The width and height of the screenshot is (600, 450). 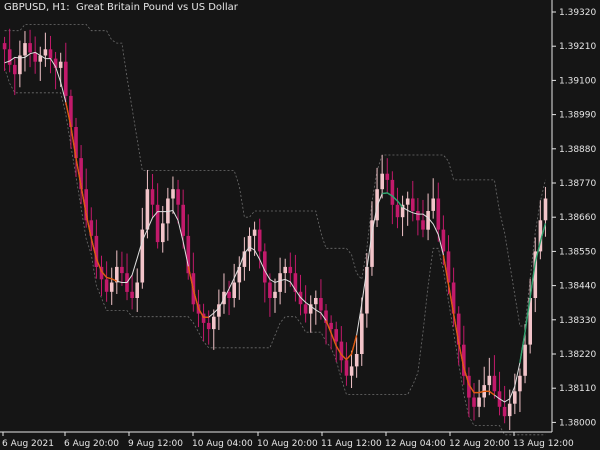 What do you see at coordinates (577, 423) in the screenshot?
I see `price-tick-label: 1.38000` at bounding box center [577, 423].